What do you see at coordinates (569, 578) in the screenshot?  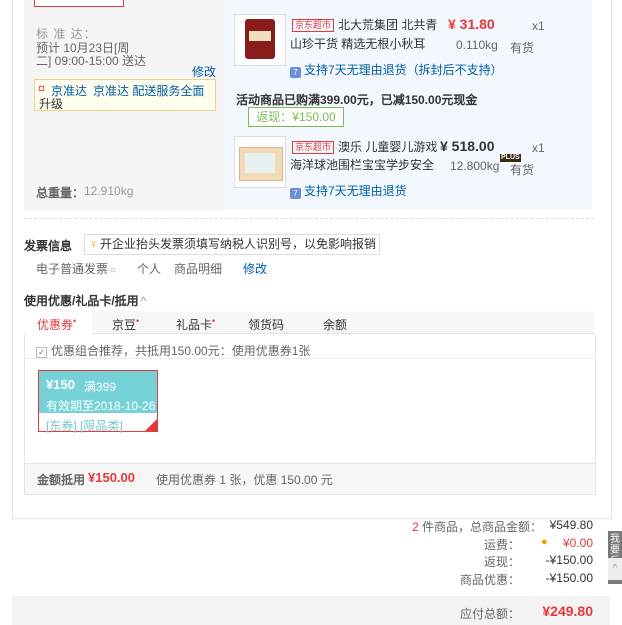 I see `product-discount-value: -¥150.00` at bounding box center [569, 578].